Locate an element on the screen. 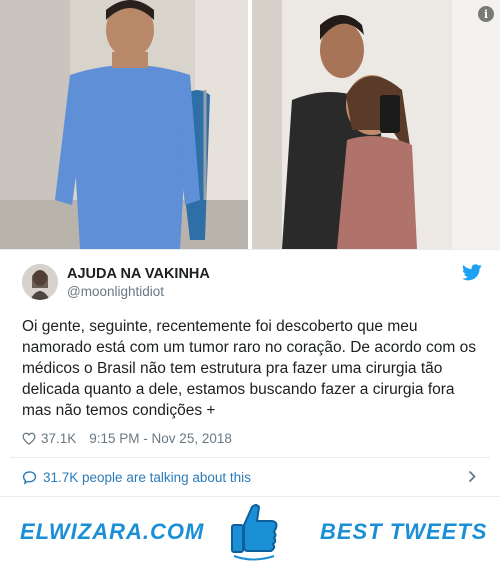  like-count: 37.1K is located at coordinates (58, 438).